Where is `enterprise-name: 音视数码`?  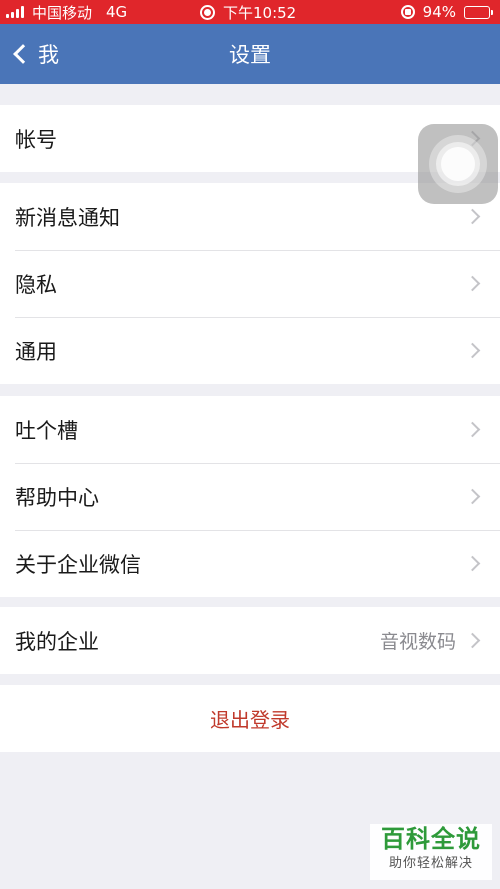
enterprise-name: 音视数码 is located at coordinates (417, 642).